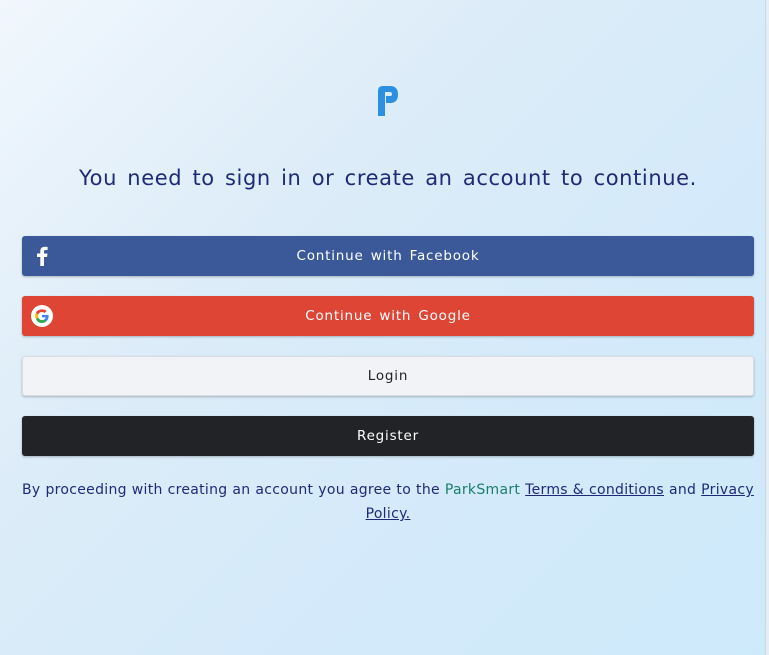 The height and width of the screenshot is (655, 769). What do you see at coordinates (682, 490) in the screenshot?
I see `consent-and: and` at bounding box center [682, 490].